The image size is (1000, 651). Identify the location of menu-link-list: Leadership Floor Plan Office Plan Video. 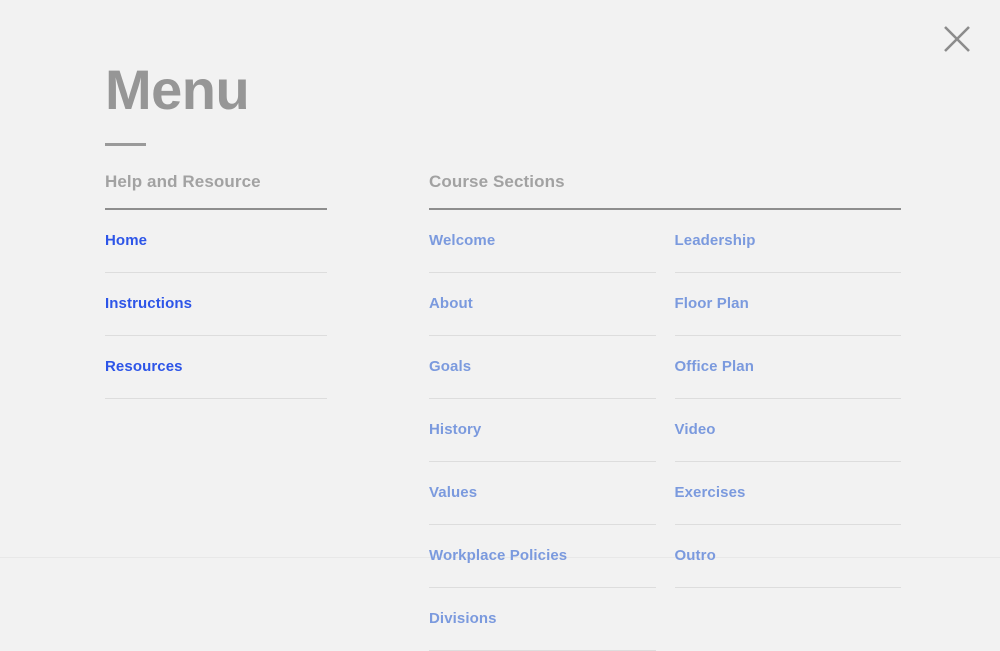
(788, 399).